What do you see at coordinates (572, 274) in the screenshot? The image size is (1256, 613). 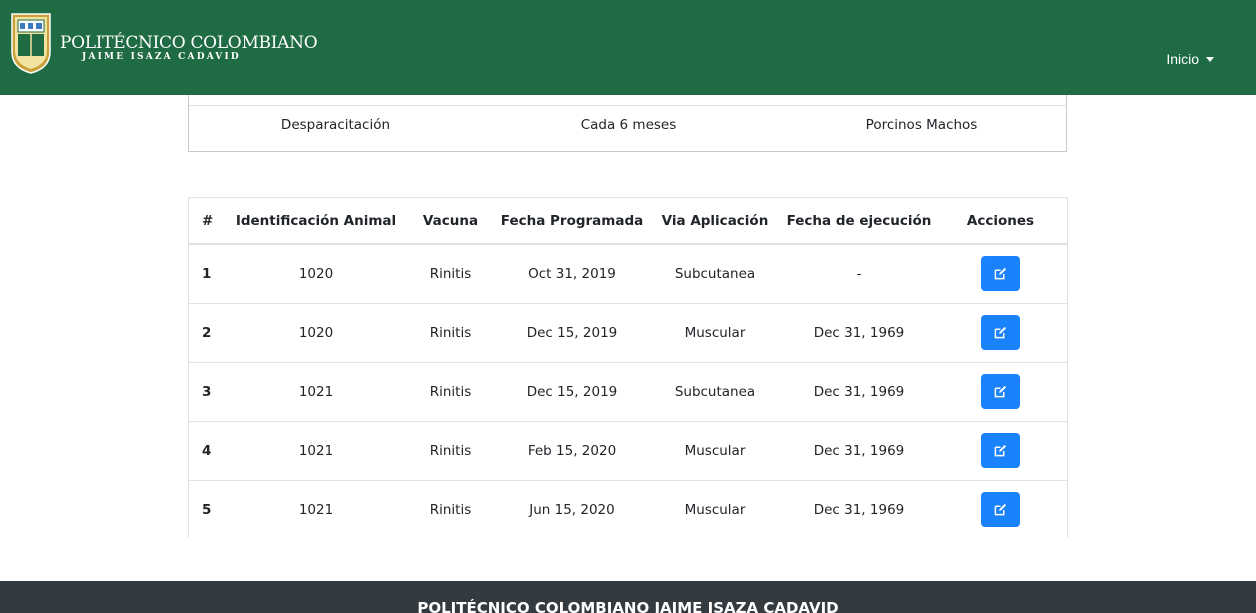 I see `cell-programada: Oct 31, 2019` at bounding box center [572, 274].